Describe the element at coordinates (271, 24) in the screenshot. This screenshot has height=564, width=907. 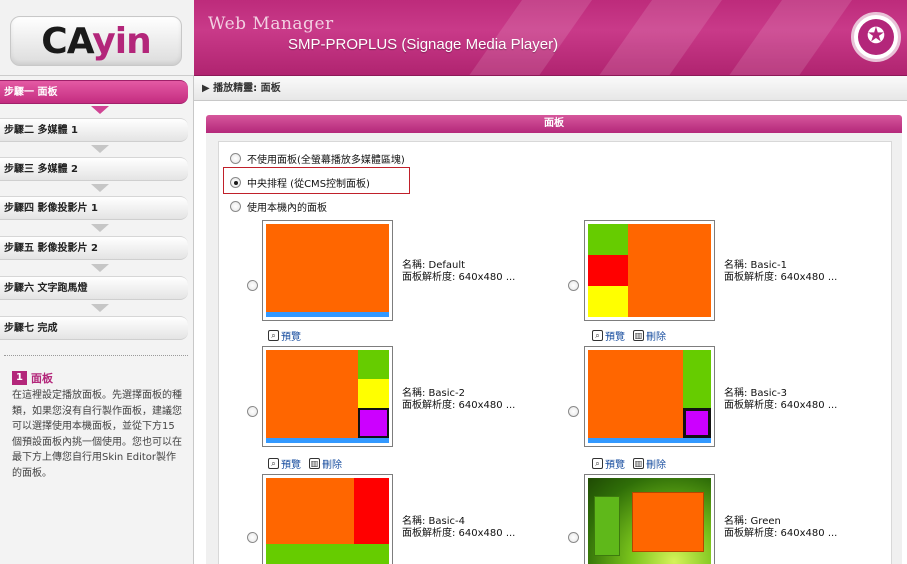
I see `app-title: Web Manager` at that location.